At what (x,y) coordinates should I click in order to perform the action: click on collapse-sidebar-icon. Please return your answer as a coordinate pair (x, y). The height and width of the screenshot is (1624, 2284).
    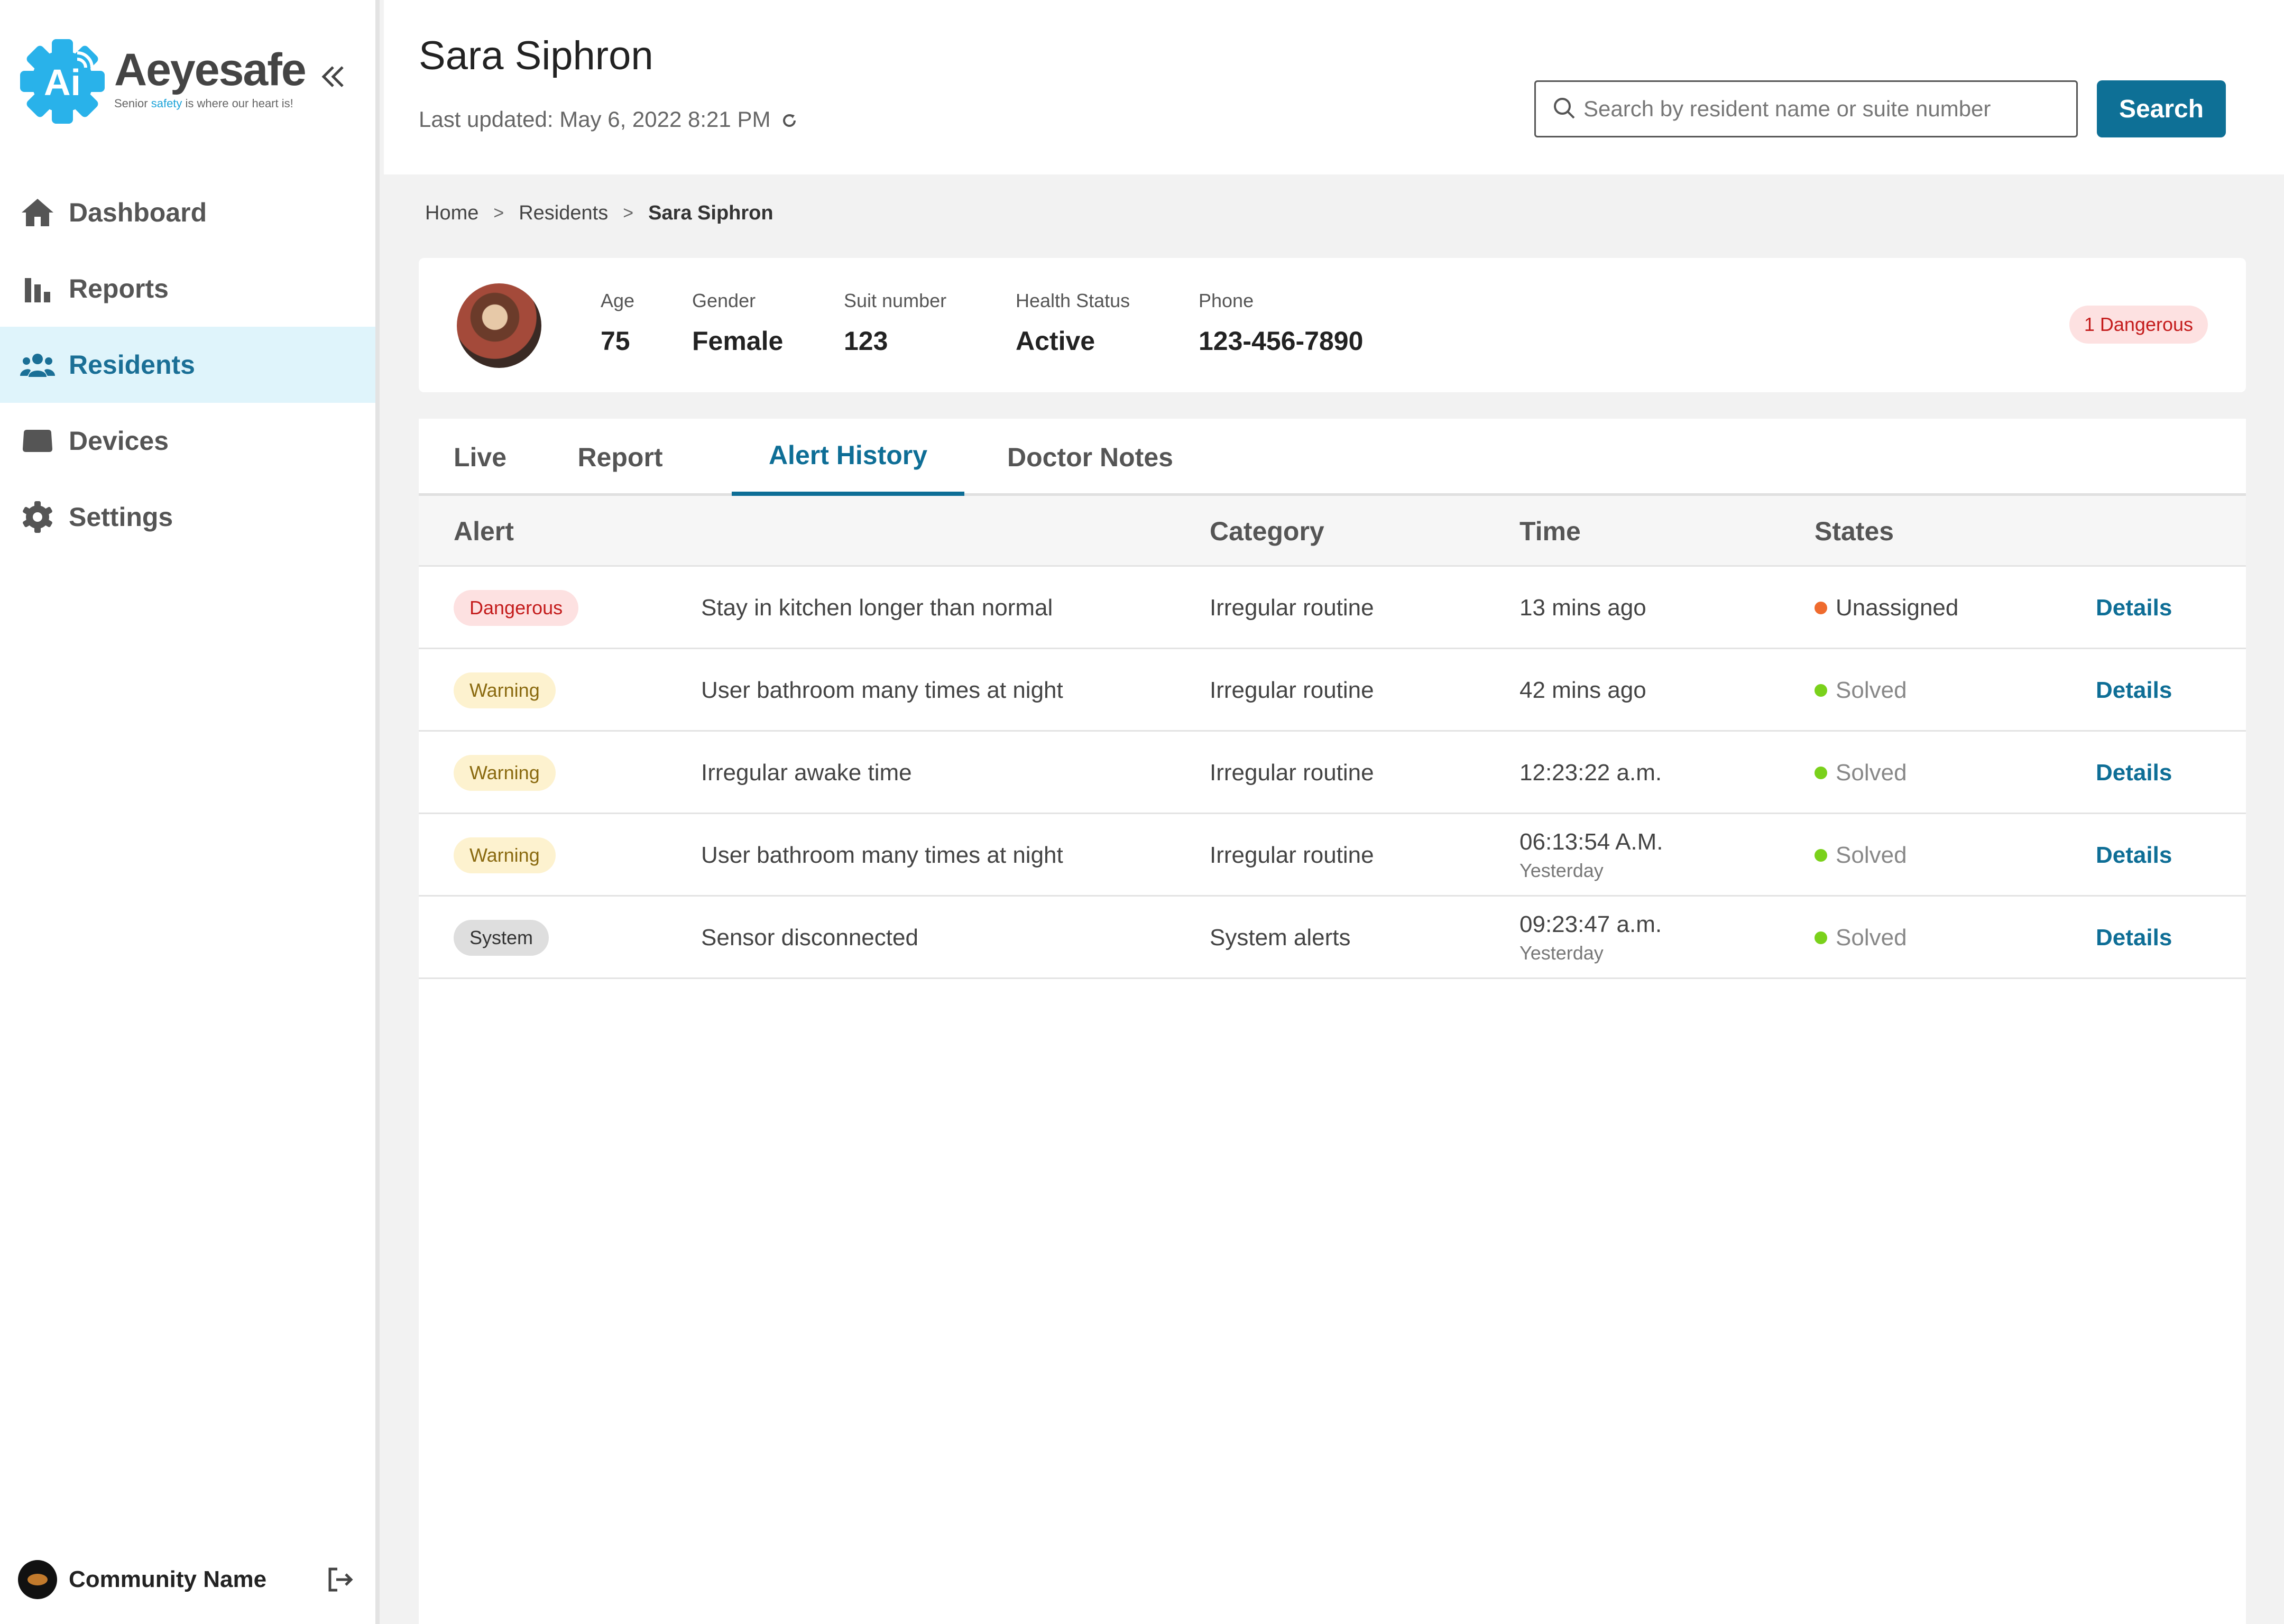
    Looking at the image, I should click on (333, 77).